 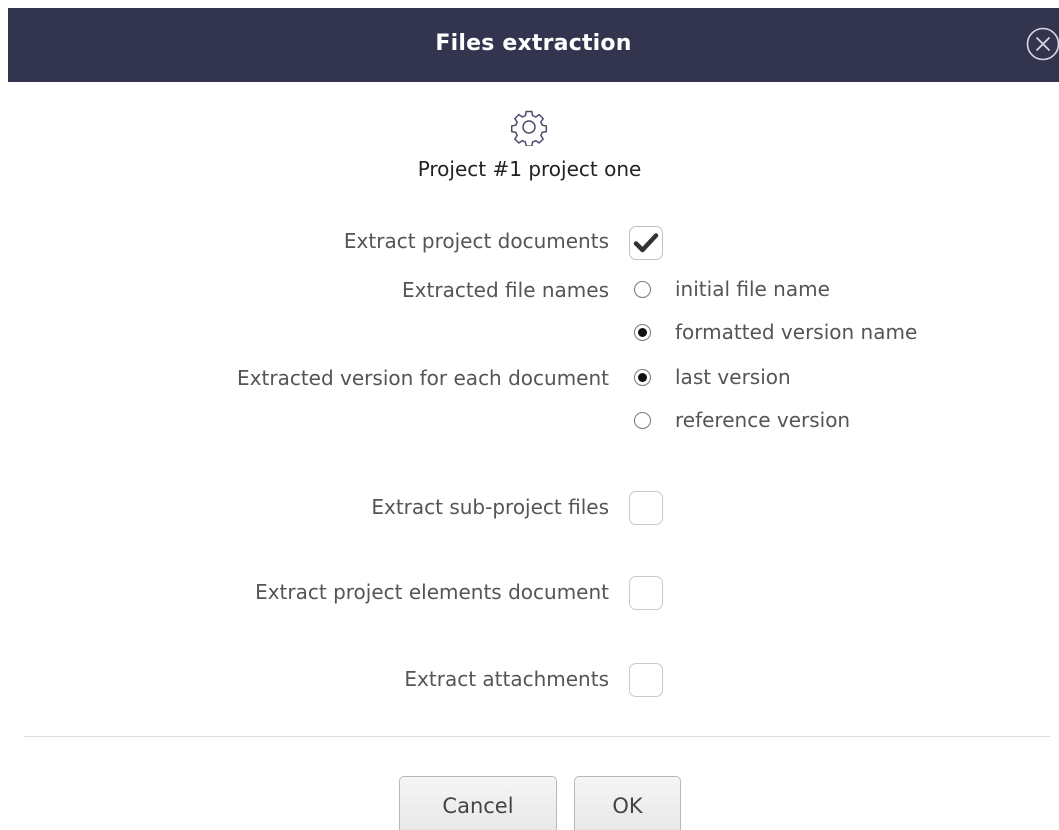 I want to click on extract-project-documents-label: Extract project documents, so click(x=476, y=241).